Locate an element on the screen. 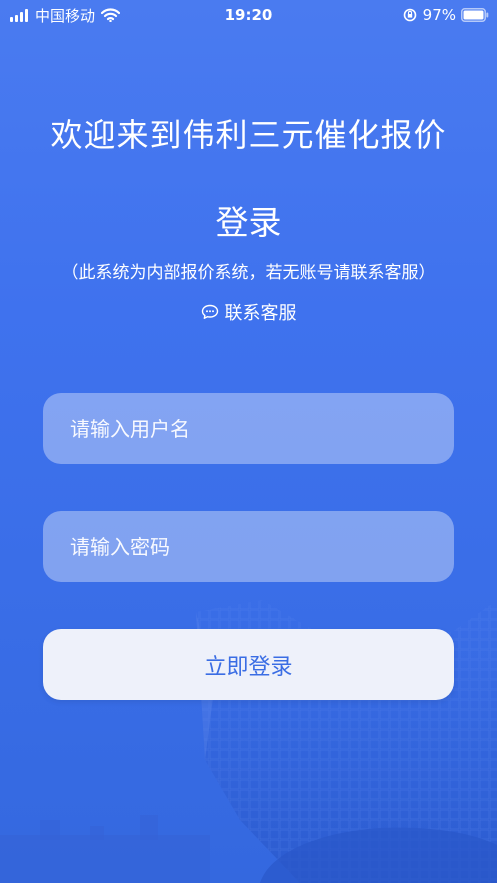 Image resolution: width=497 pixels, height=883 pixels. orientation-lock-icon is located at coordinates (409, 15).